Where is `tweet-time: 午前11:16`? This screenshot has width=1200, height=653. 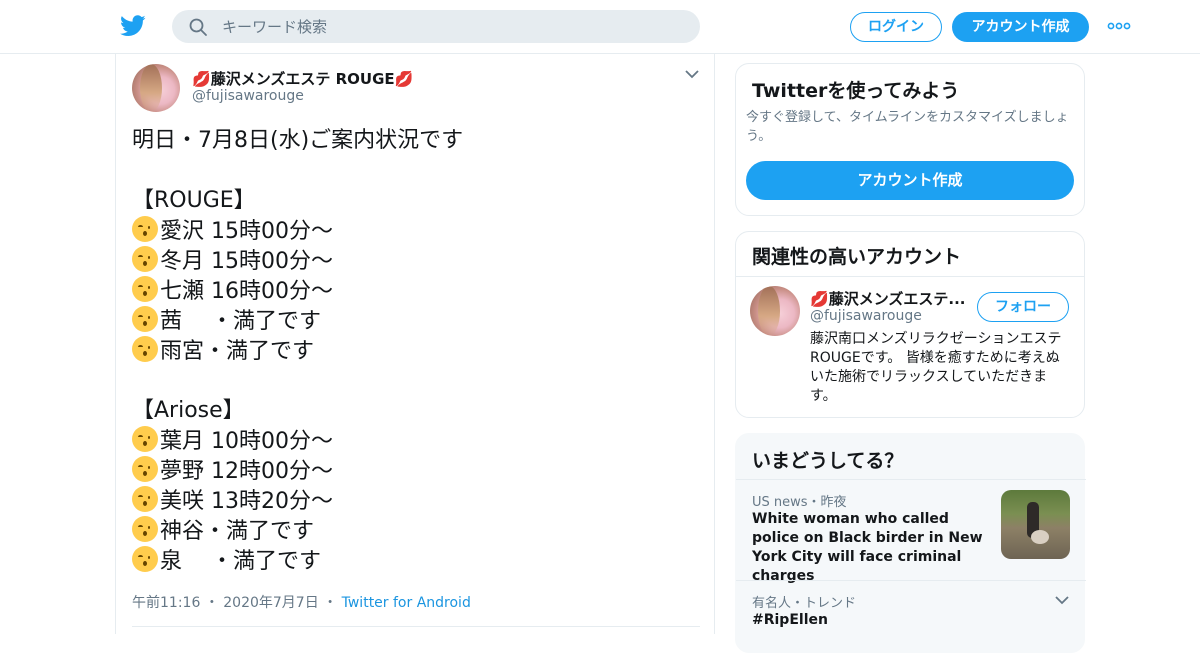 tweet-time: 午前11:16 is located at coordinates (166, 603).